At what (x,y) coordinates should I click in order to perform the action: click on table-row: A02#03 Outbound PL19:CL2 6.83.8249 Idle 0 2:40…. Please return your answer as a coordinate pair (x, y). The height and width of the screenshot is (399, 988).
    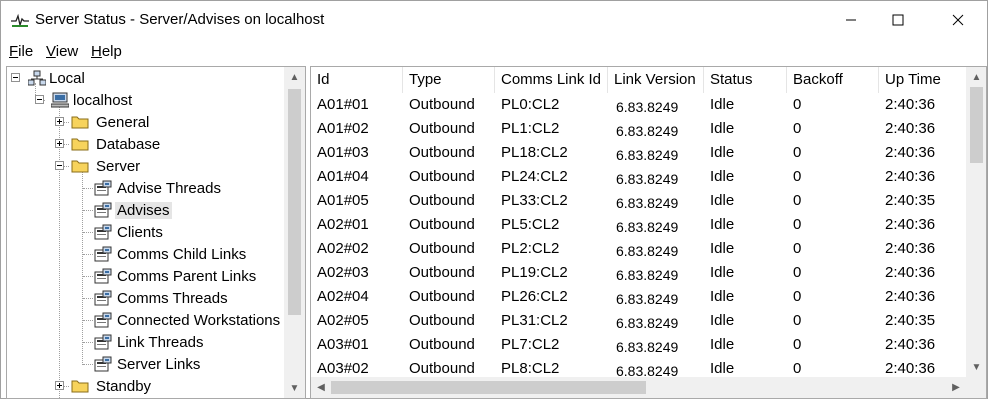
    Looking at the image, I should click on (639, 273).